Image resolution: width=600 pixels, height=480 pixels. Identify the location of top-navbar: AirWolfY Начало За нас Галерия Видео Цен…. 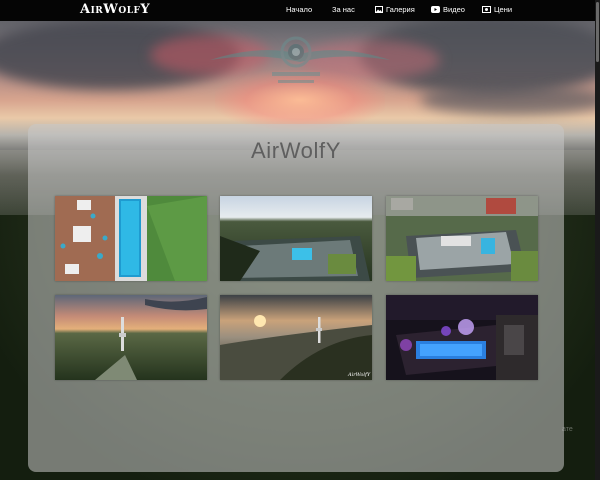
(300, 10).